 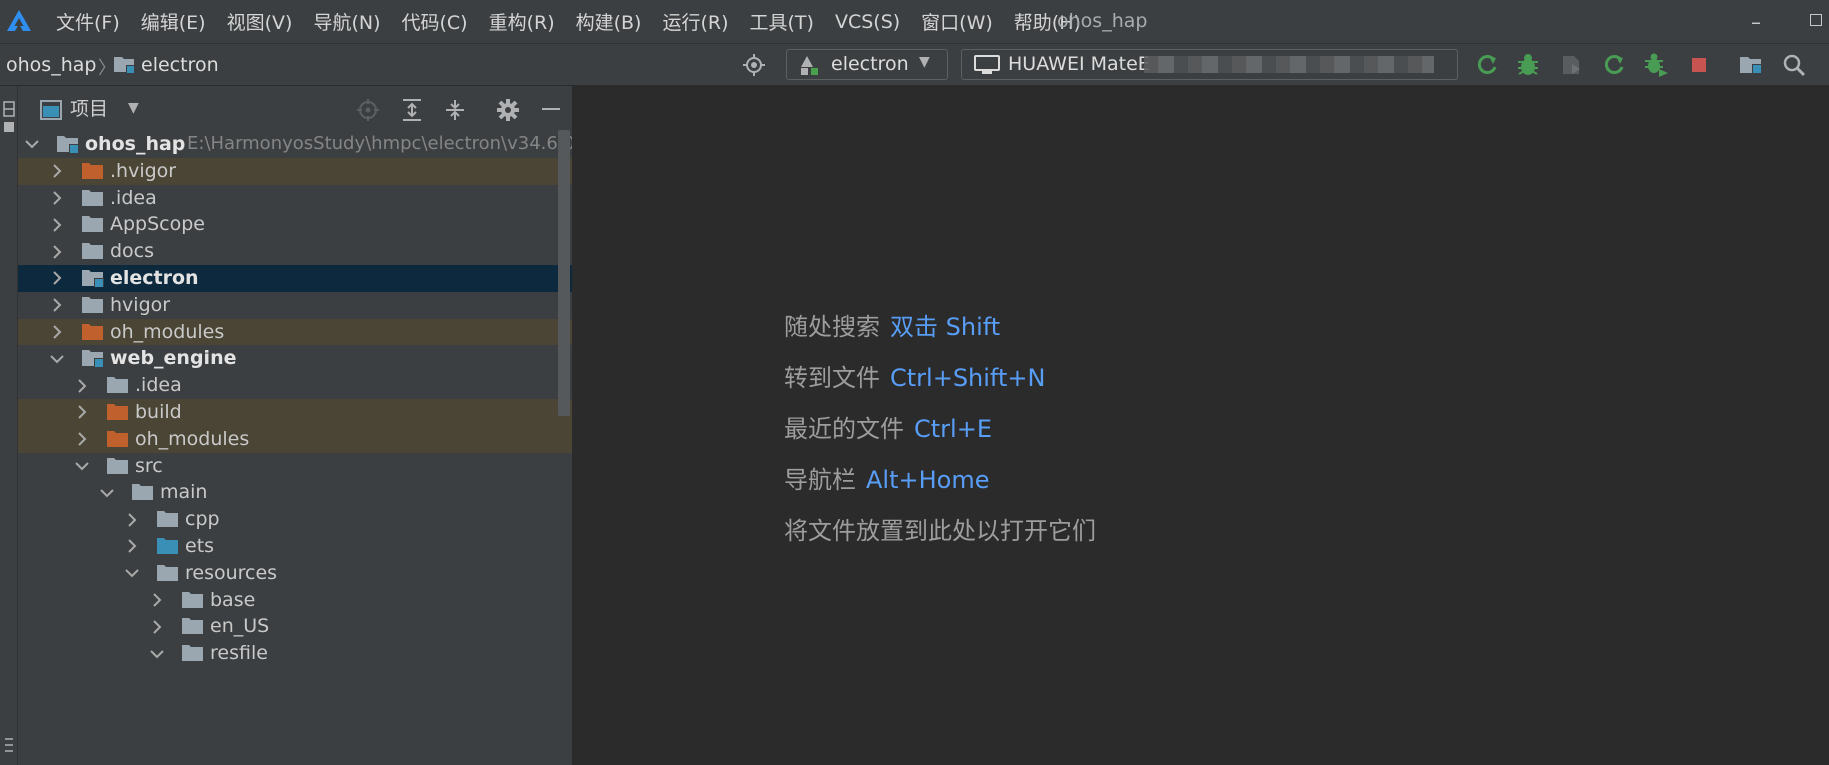 What do you see at coordinates (1756, 22) in the screenshot?
I see `minimize-icon: –` at bounding box center [1756, 22].